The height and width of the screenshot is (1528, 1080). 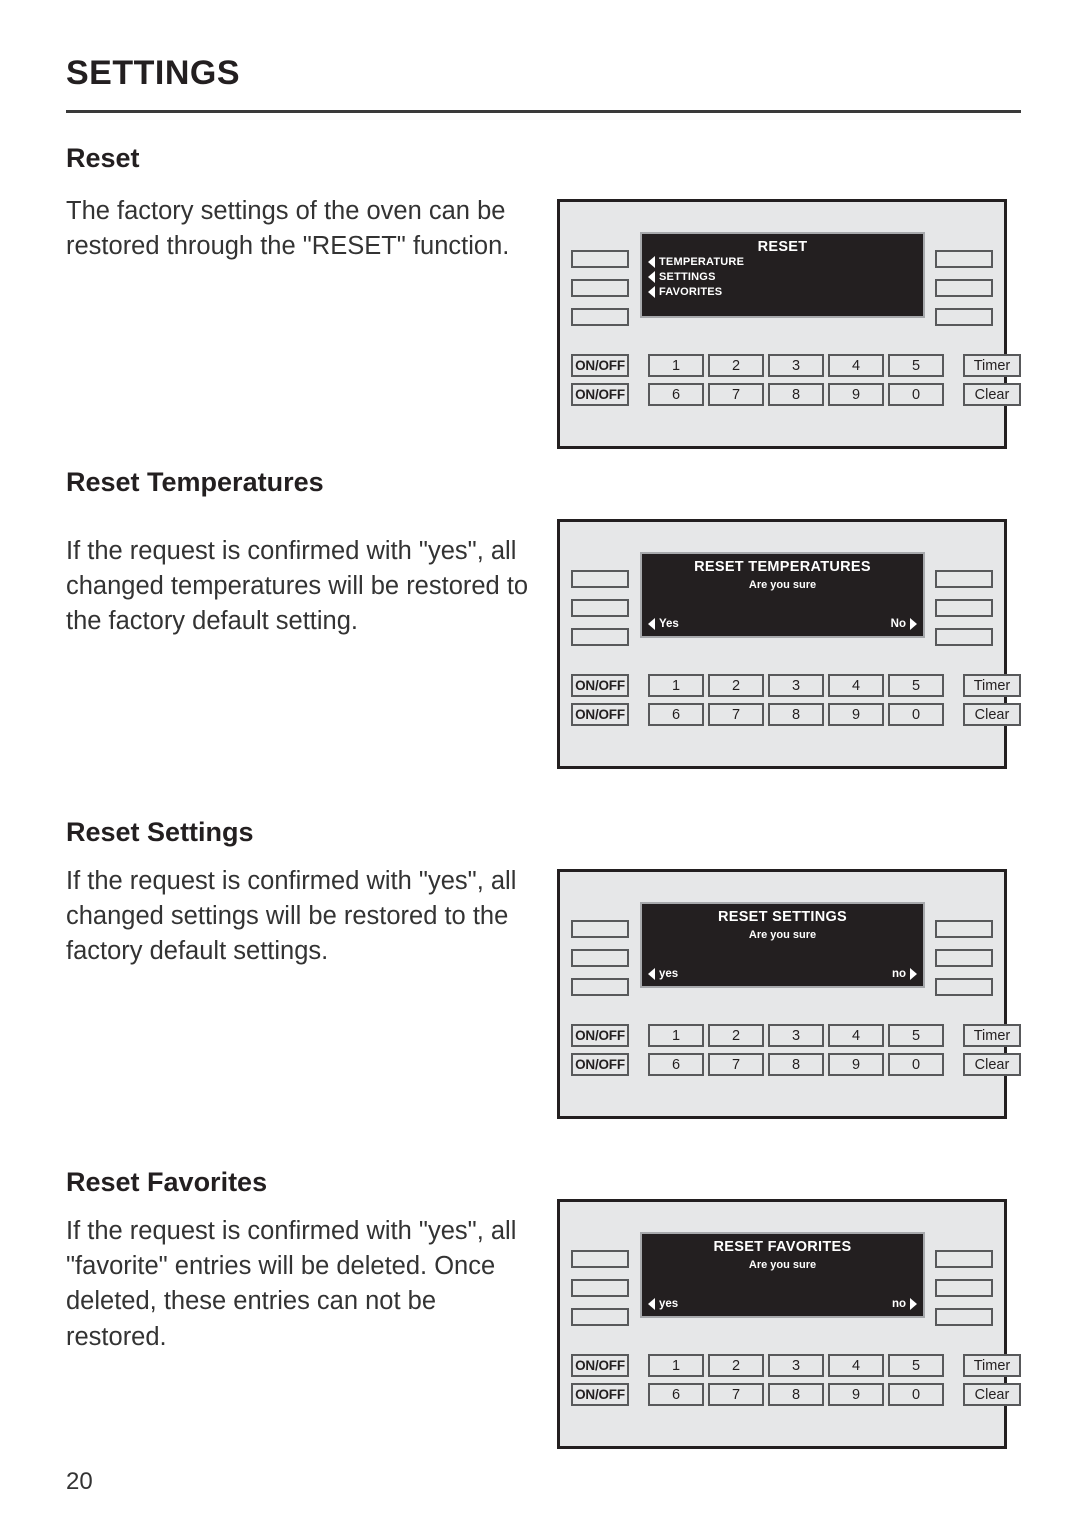 What do you see at coordinates (782, 595) in the screenshot?
I see `display-bezel: RESET TEMPERATURES Are you sure Yes No` at bounding box center [782, 595].